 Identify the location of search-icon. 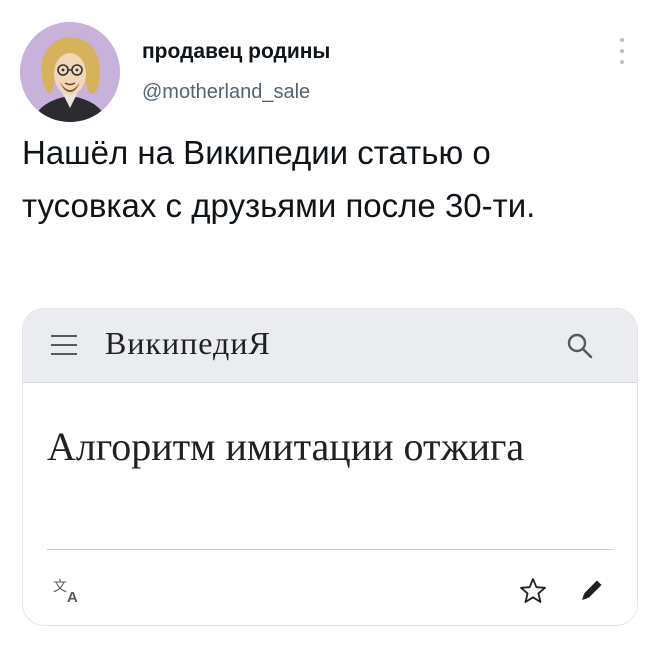
(580, 346).